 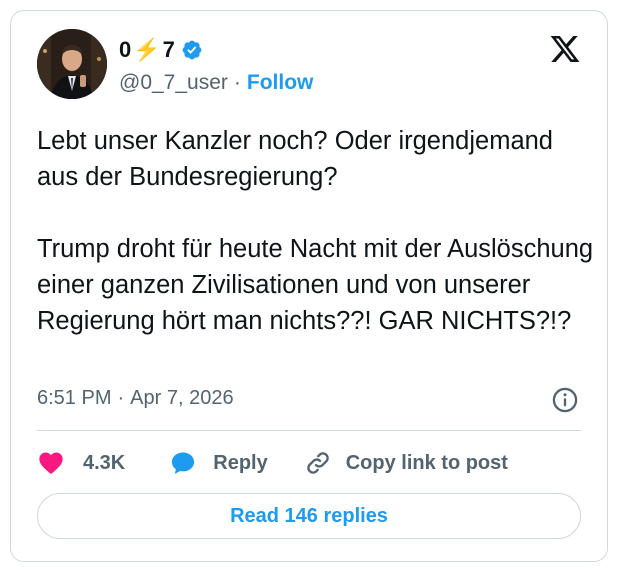 I want to click on x-logo-icon, so click(x=565, y=49).